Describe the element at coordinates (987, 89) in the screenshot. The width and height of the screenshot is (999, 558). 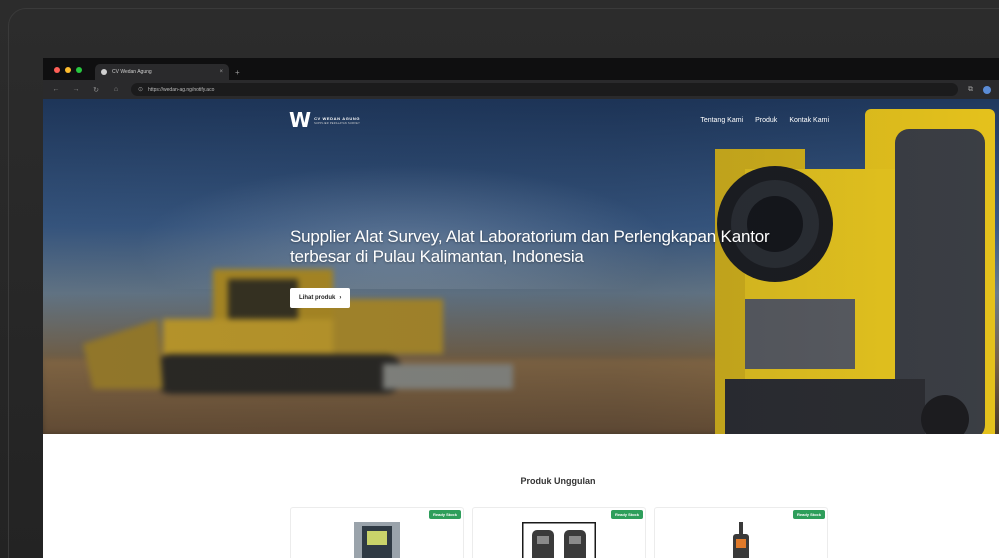
I see `profile-icon` at that location.